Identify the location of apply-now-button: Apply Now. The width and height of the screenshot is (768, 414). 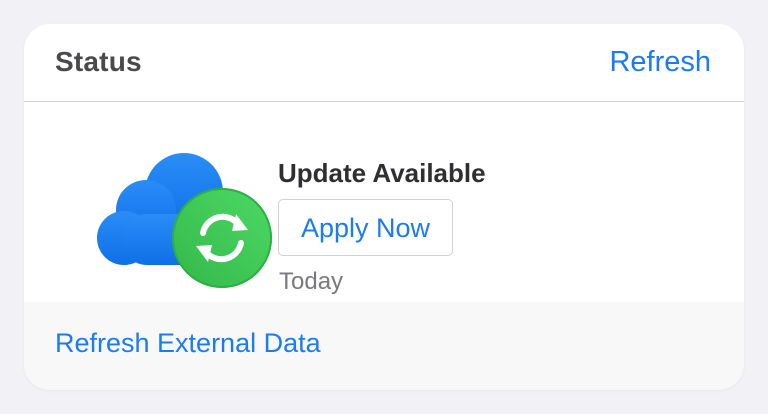
(365, 227).